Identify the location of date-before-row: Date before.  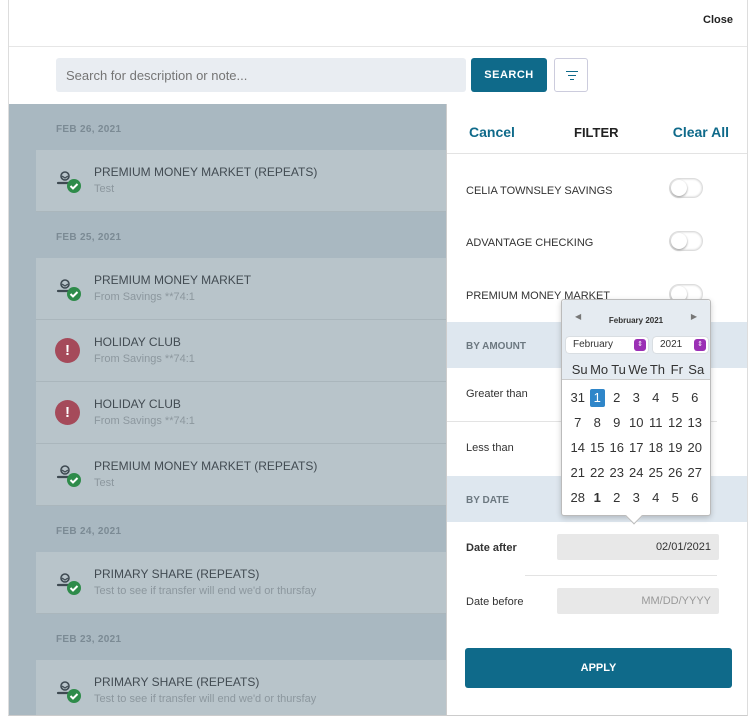
(597, 603).